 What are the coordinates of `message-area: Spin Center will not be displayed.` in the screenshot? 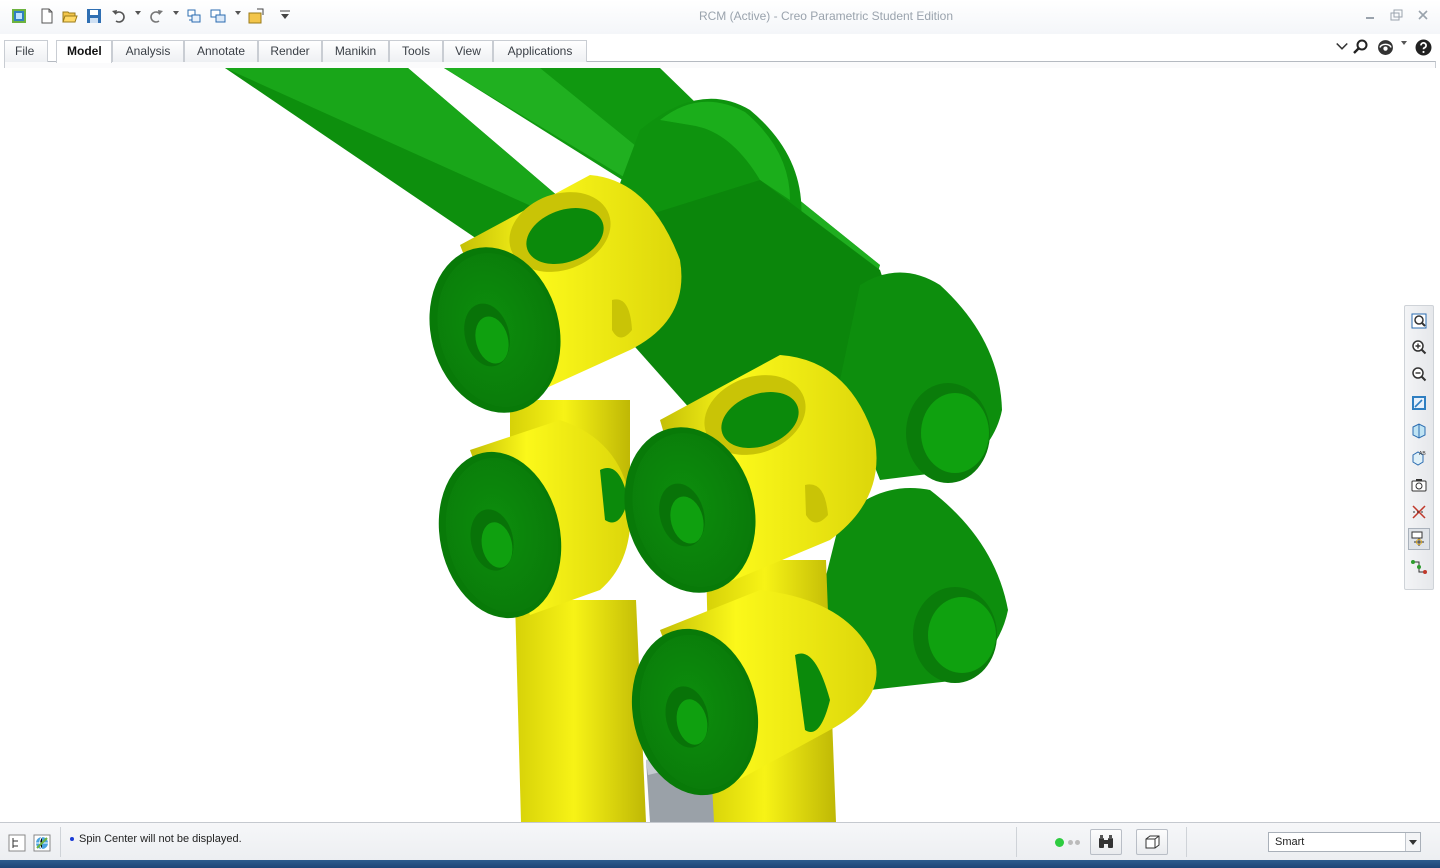 It's located at (156, 839).